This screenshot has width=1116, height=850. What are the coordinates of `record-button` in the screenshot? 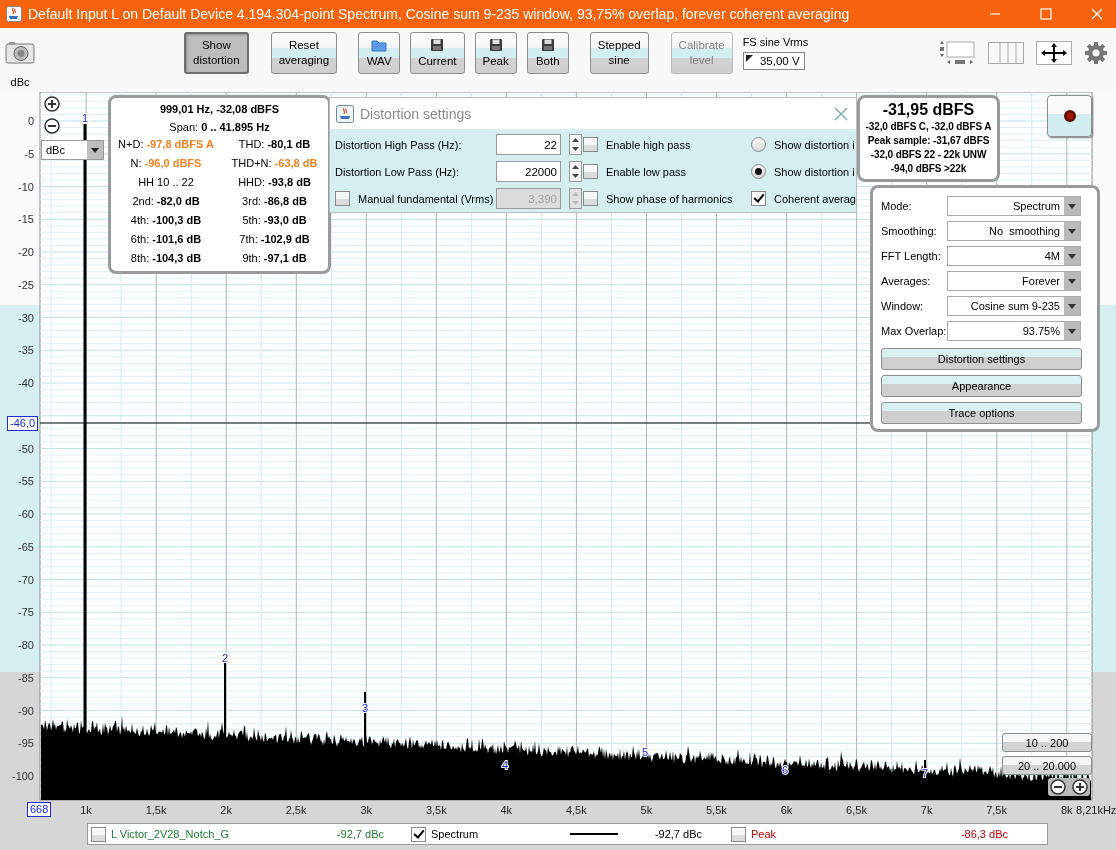 It's located at (1069, 116).